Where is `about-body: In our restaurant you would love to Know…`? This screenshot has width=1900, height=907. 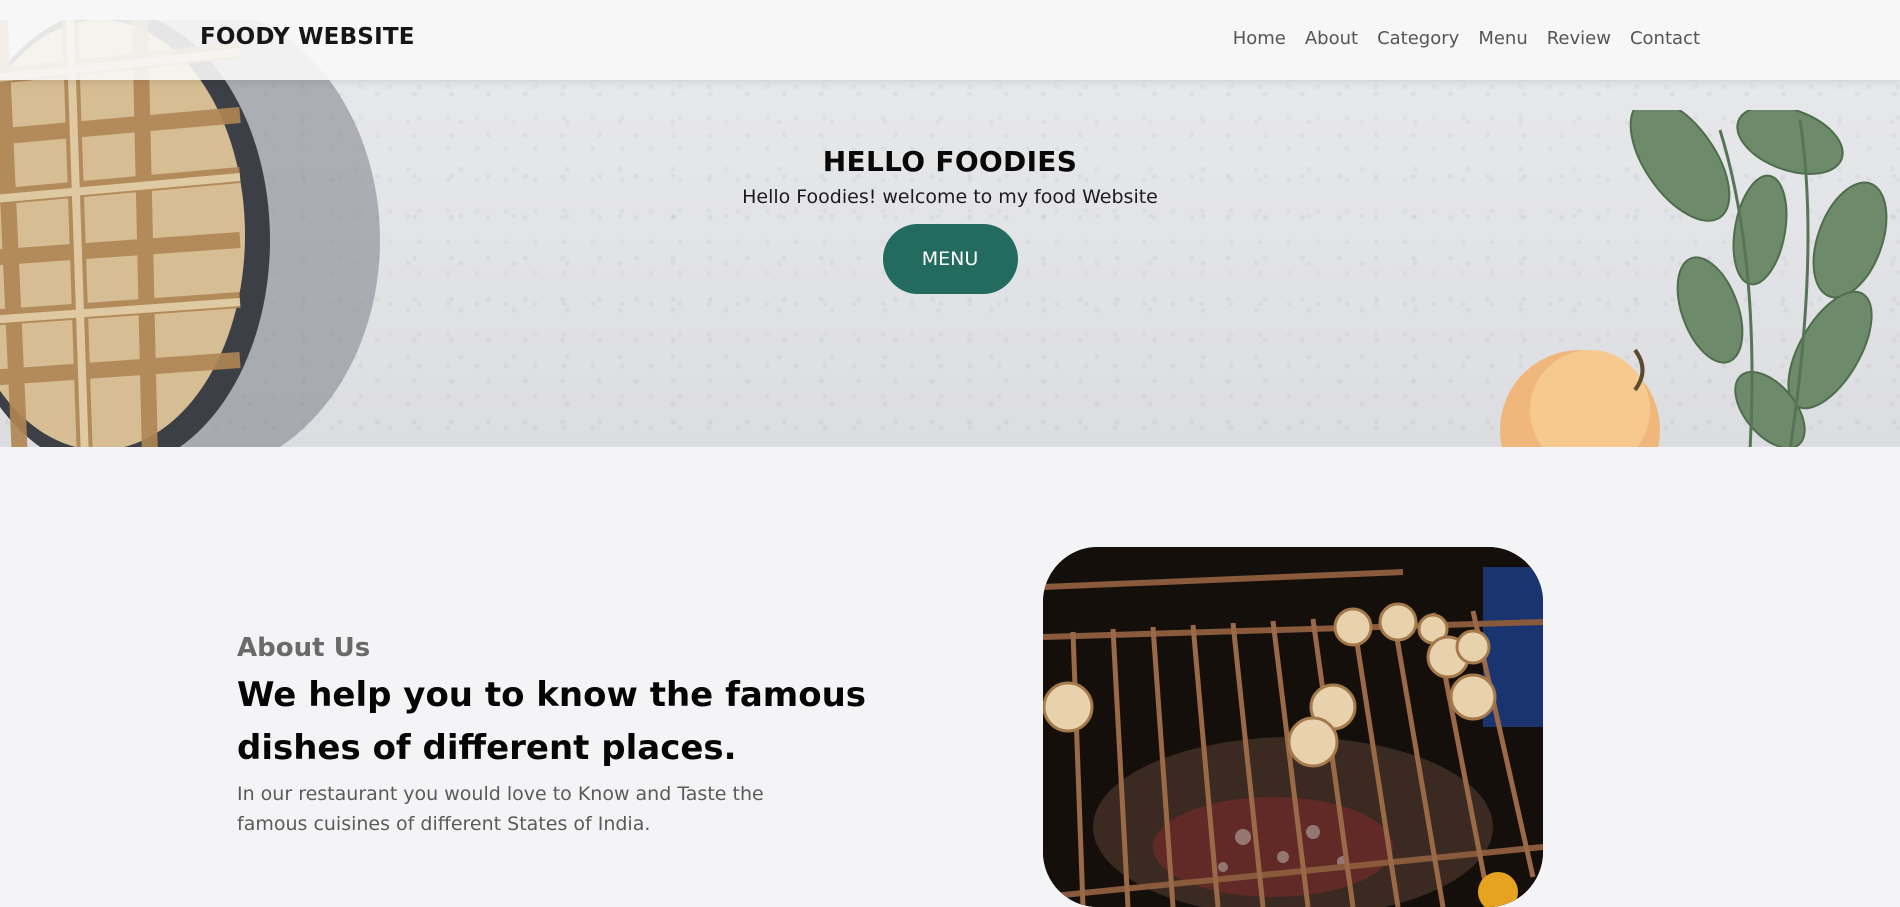 about-body: In our restaurant you would love to Know… is located at coordinates (500, 809).